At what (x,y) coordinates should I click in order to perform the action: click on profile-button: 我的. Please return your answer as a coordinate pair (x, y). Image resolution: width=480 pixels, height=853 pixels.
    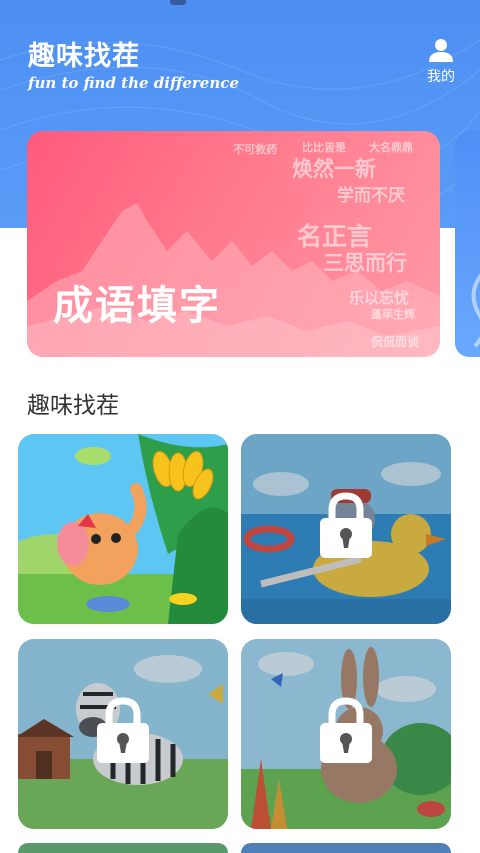
    Looking at the image, I should click on (441, 62).